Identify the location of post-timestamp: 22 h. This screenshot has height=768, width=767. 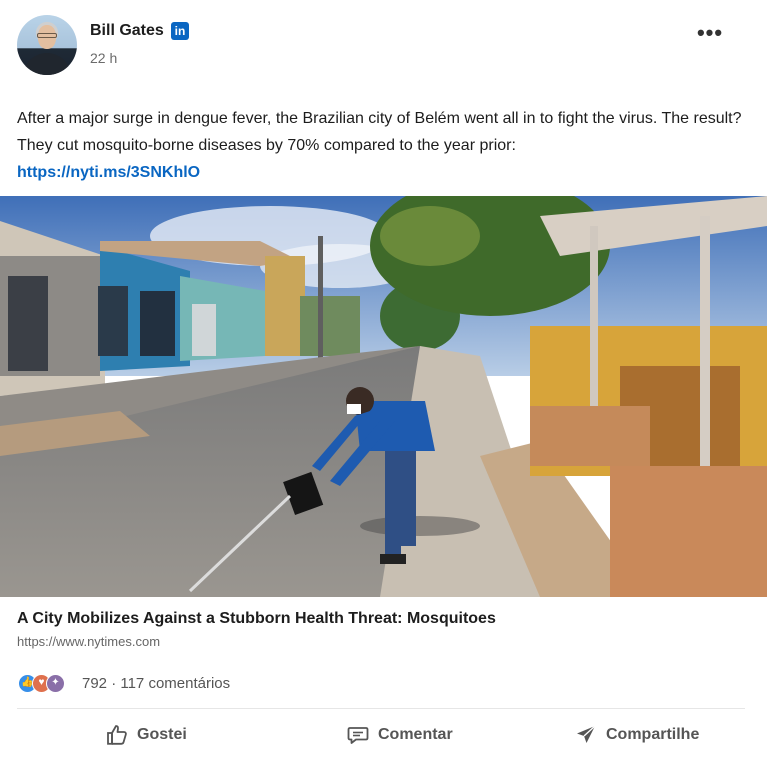
(104, 58).